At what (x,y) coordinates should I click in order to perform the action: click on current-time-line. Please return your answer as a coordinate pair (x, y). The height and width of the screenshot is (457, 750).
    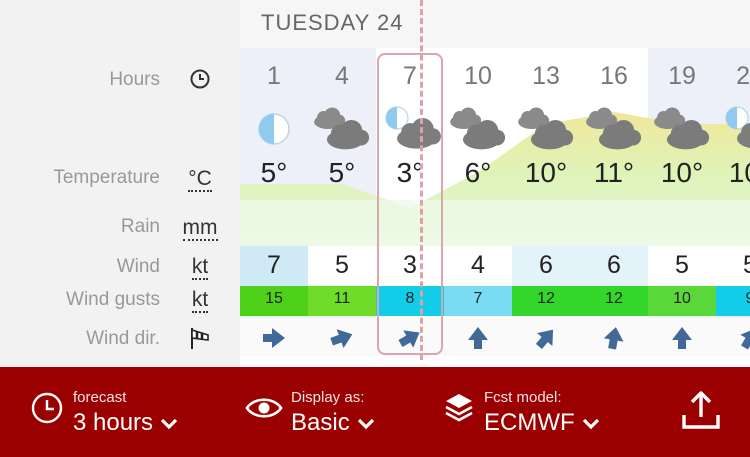
    Looking at the image, I should click on (421, 180).